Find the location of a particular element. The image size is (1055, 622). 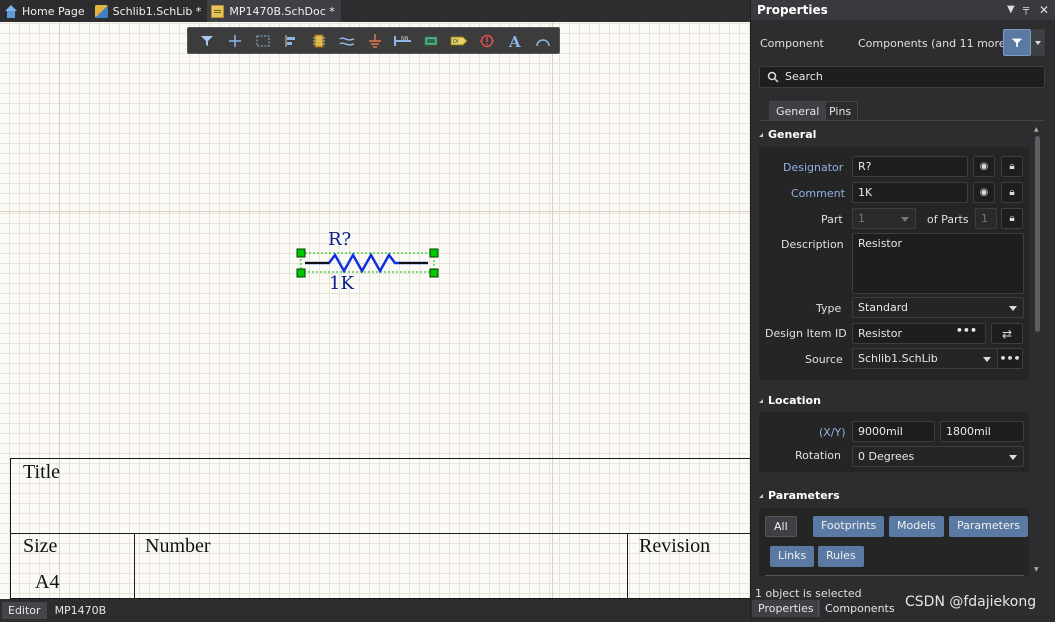

tab-schlib: Schlib1.SchLib * is located at coordinates (149, 11).